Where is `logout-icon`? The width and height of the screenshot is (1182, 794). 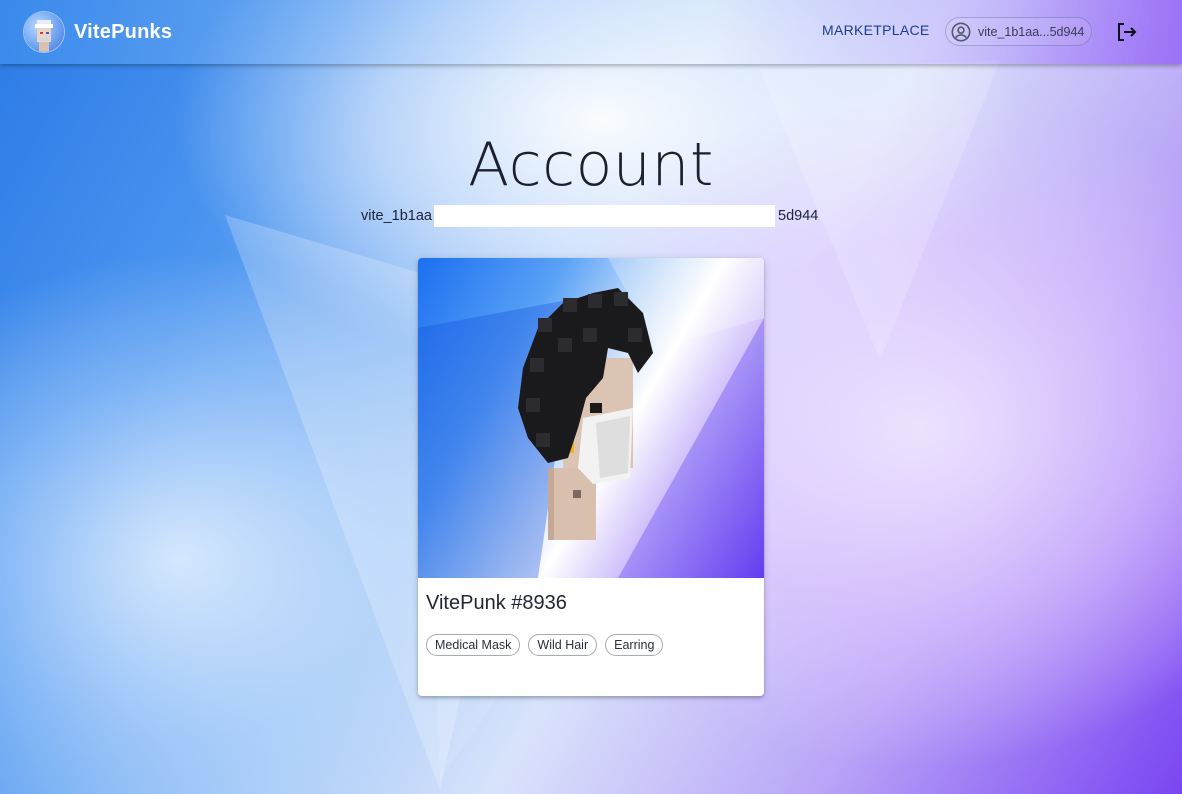 logout-icon is located at coordinates (1126, 32).